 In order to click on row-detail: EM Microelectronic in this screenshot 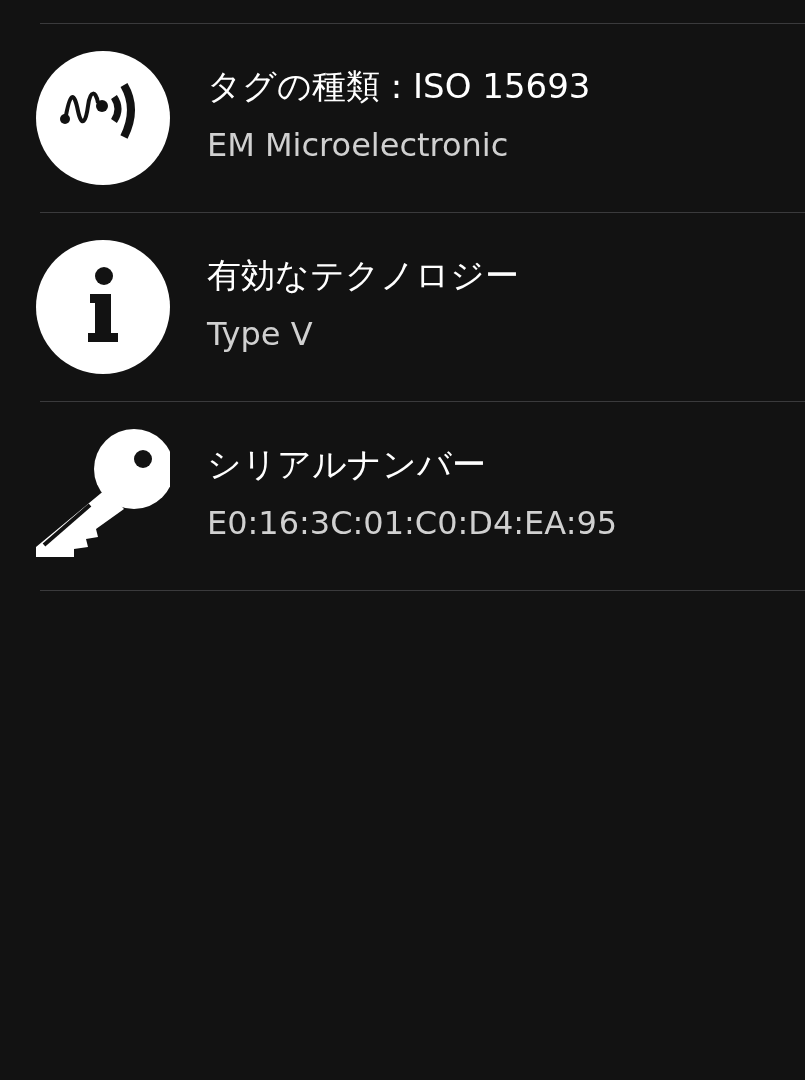, I will do `click(358, 145)`.